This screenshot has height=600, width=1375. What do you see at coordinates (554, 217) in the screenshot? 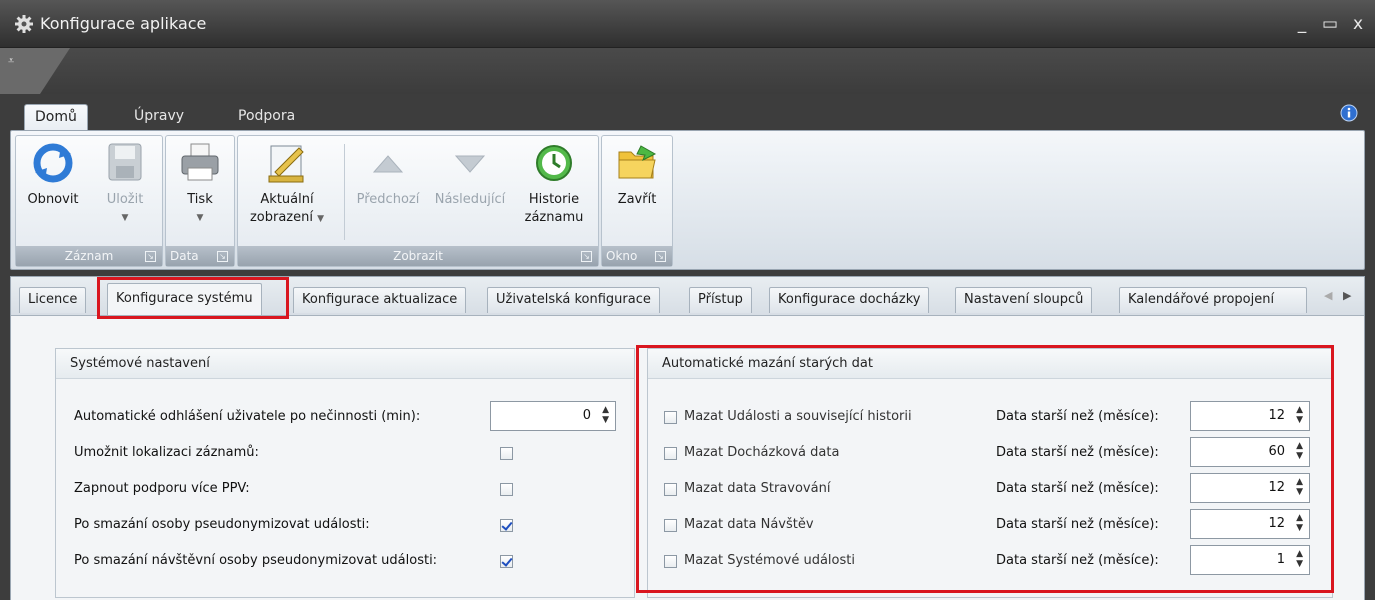
I see `history-label-2: záznamu` at bounding box center [554, 217].